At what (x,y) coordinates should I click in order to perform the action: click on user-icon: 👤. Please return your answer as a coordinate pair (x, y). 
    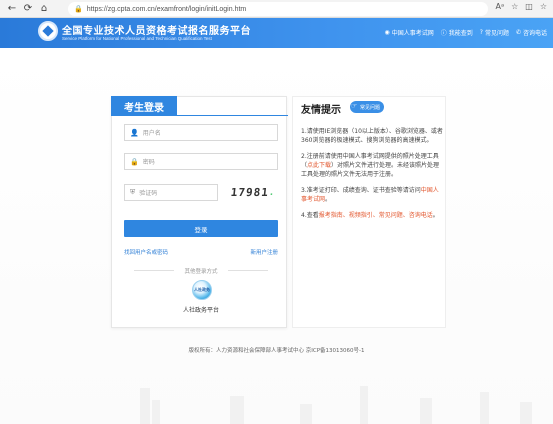
    Looking at the image, I should click on (134, 132).